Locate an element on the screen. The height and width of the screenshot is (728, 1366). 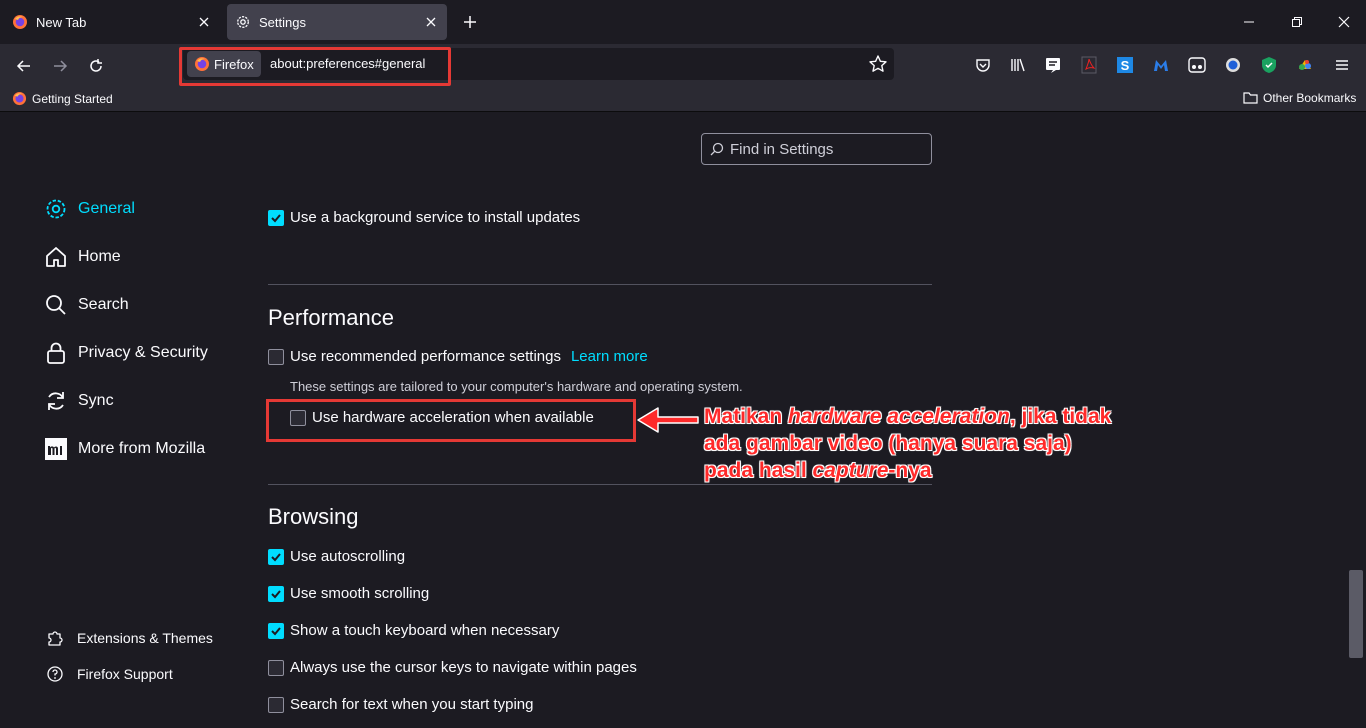
checkbox-label: Use smooth scrolling is located at coordinates (360, 593).